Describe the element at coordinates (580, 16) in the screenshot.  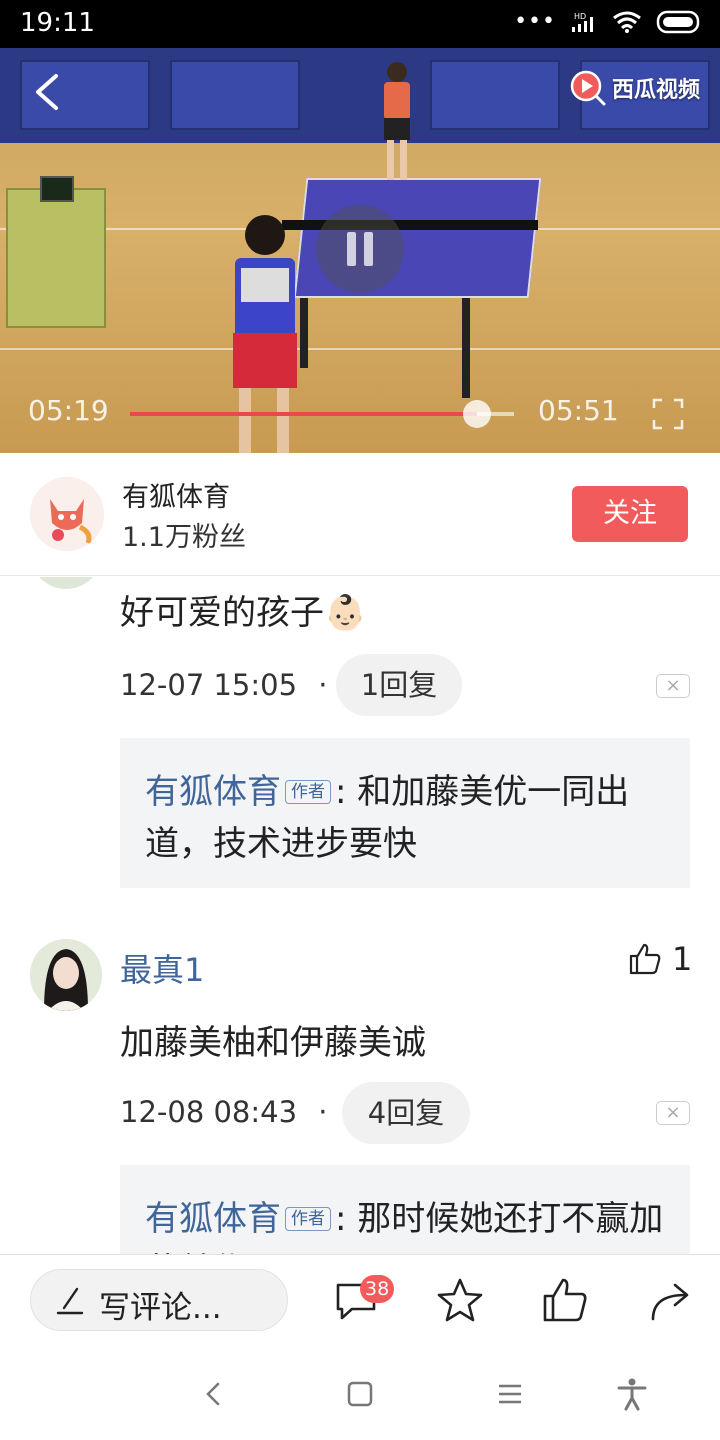
I see `svg-text: HD` at that location.